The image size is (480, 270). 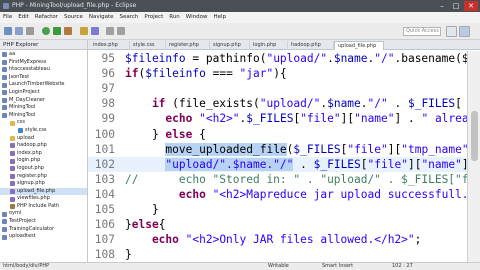 I want to click on tree-item: M_DayCleaner, so click(x=43, y=101).